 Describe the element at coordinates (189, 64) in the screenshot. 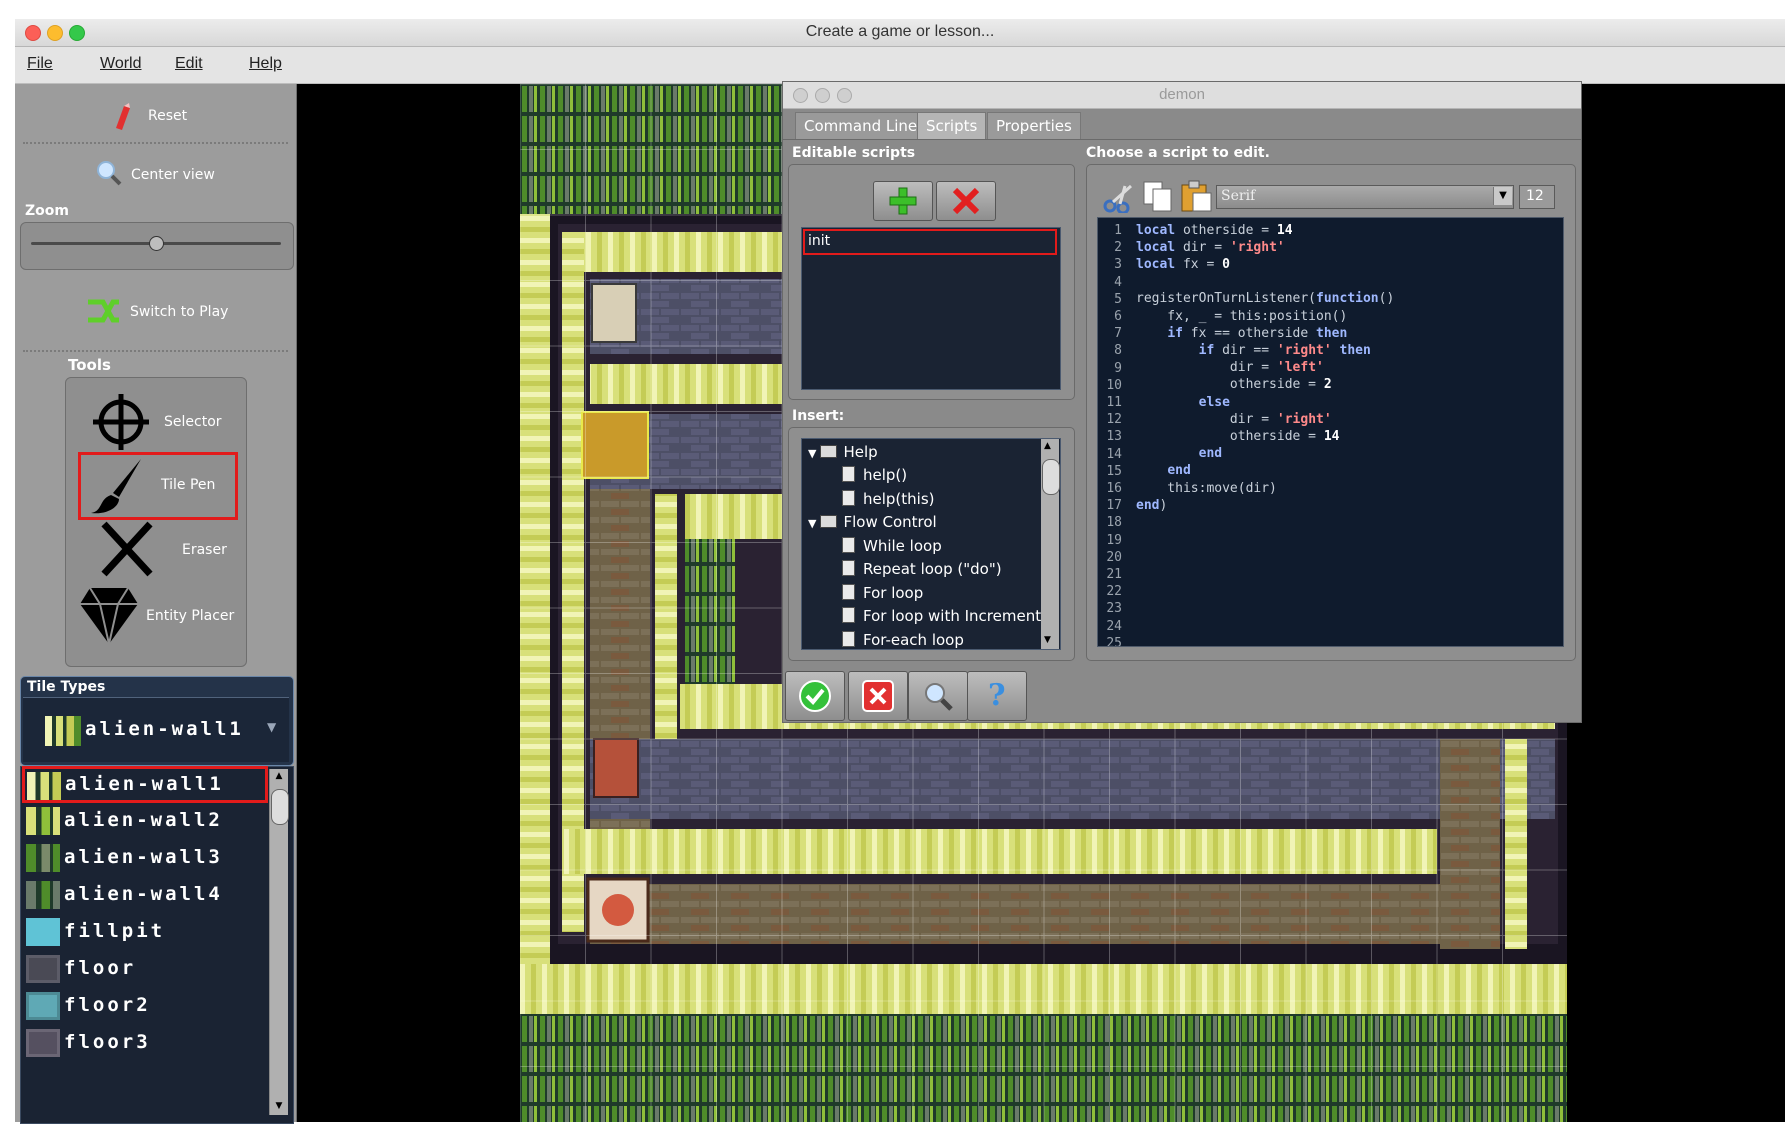

I see `menu-edit: Edit` at that location.